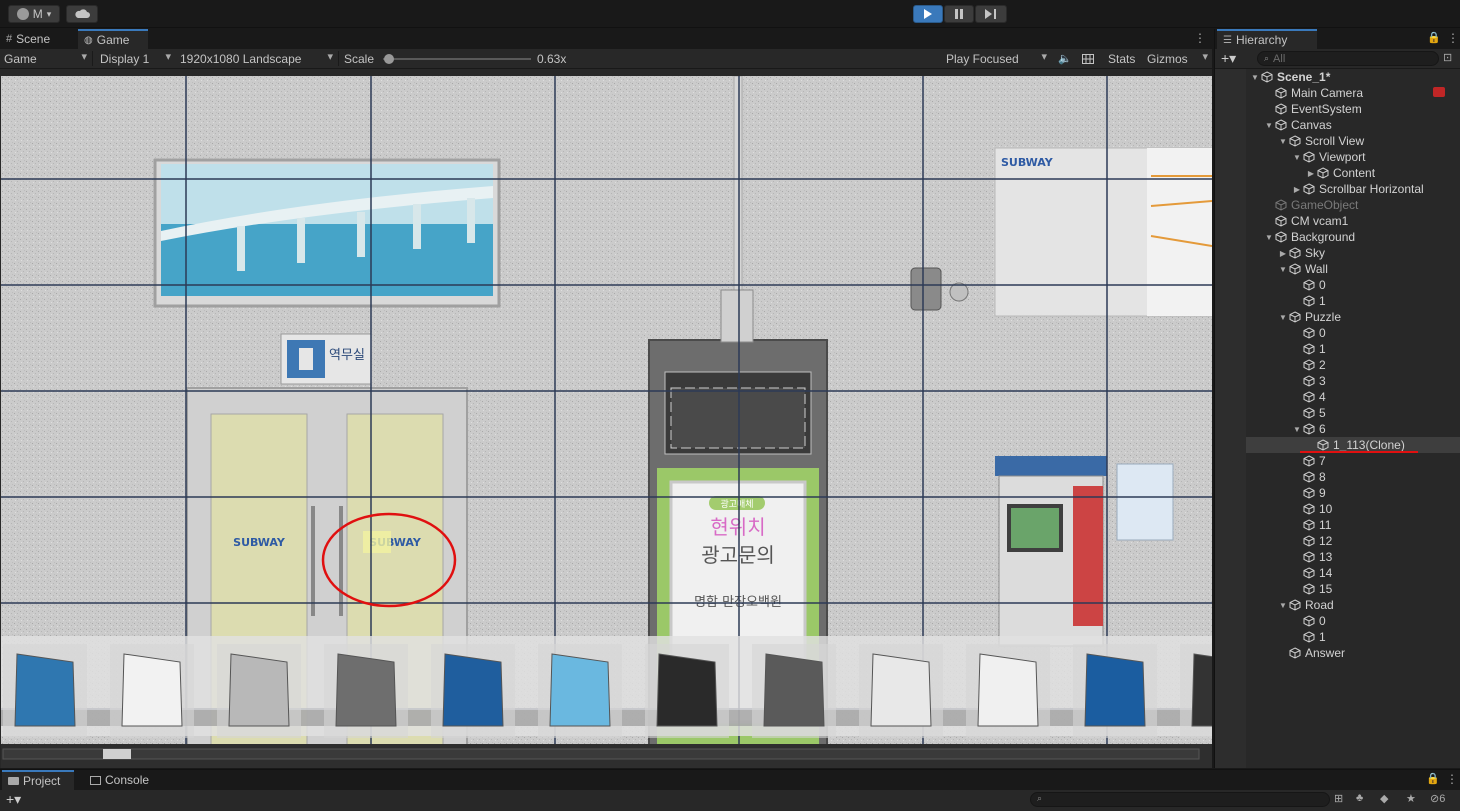  I want to click on hierarchy-item: Answer, so click(1337, 653).